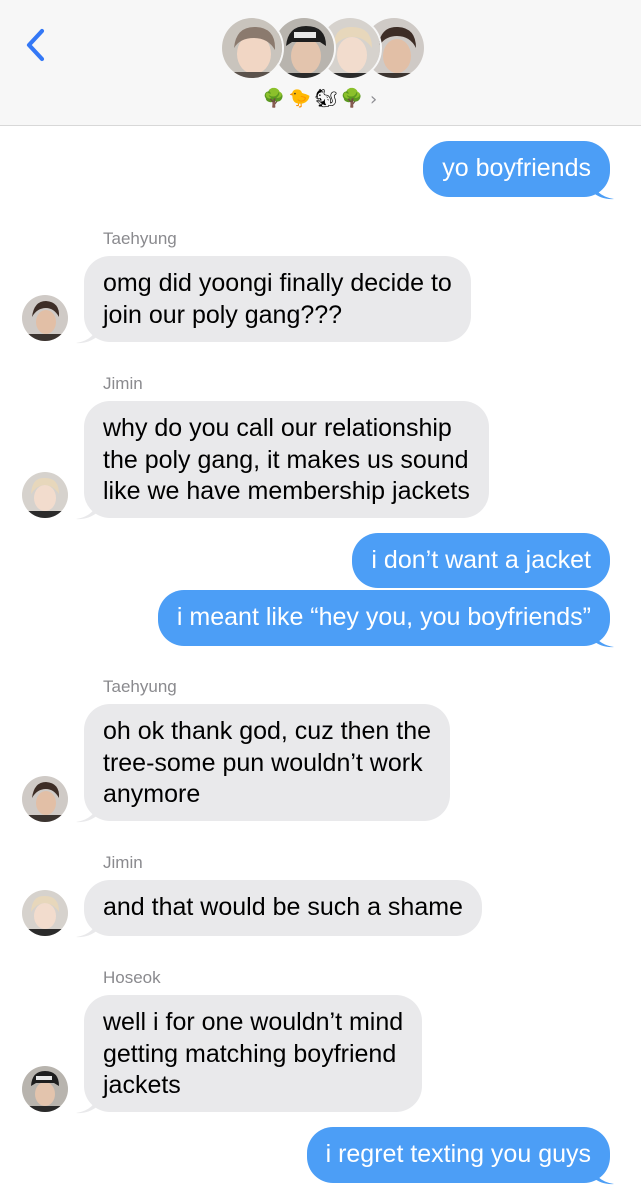 The width and height of the screenshot is (641, 1200). I want to click on group-avatars, so click(323, 49).